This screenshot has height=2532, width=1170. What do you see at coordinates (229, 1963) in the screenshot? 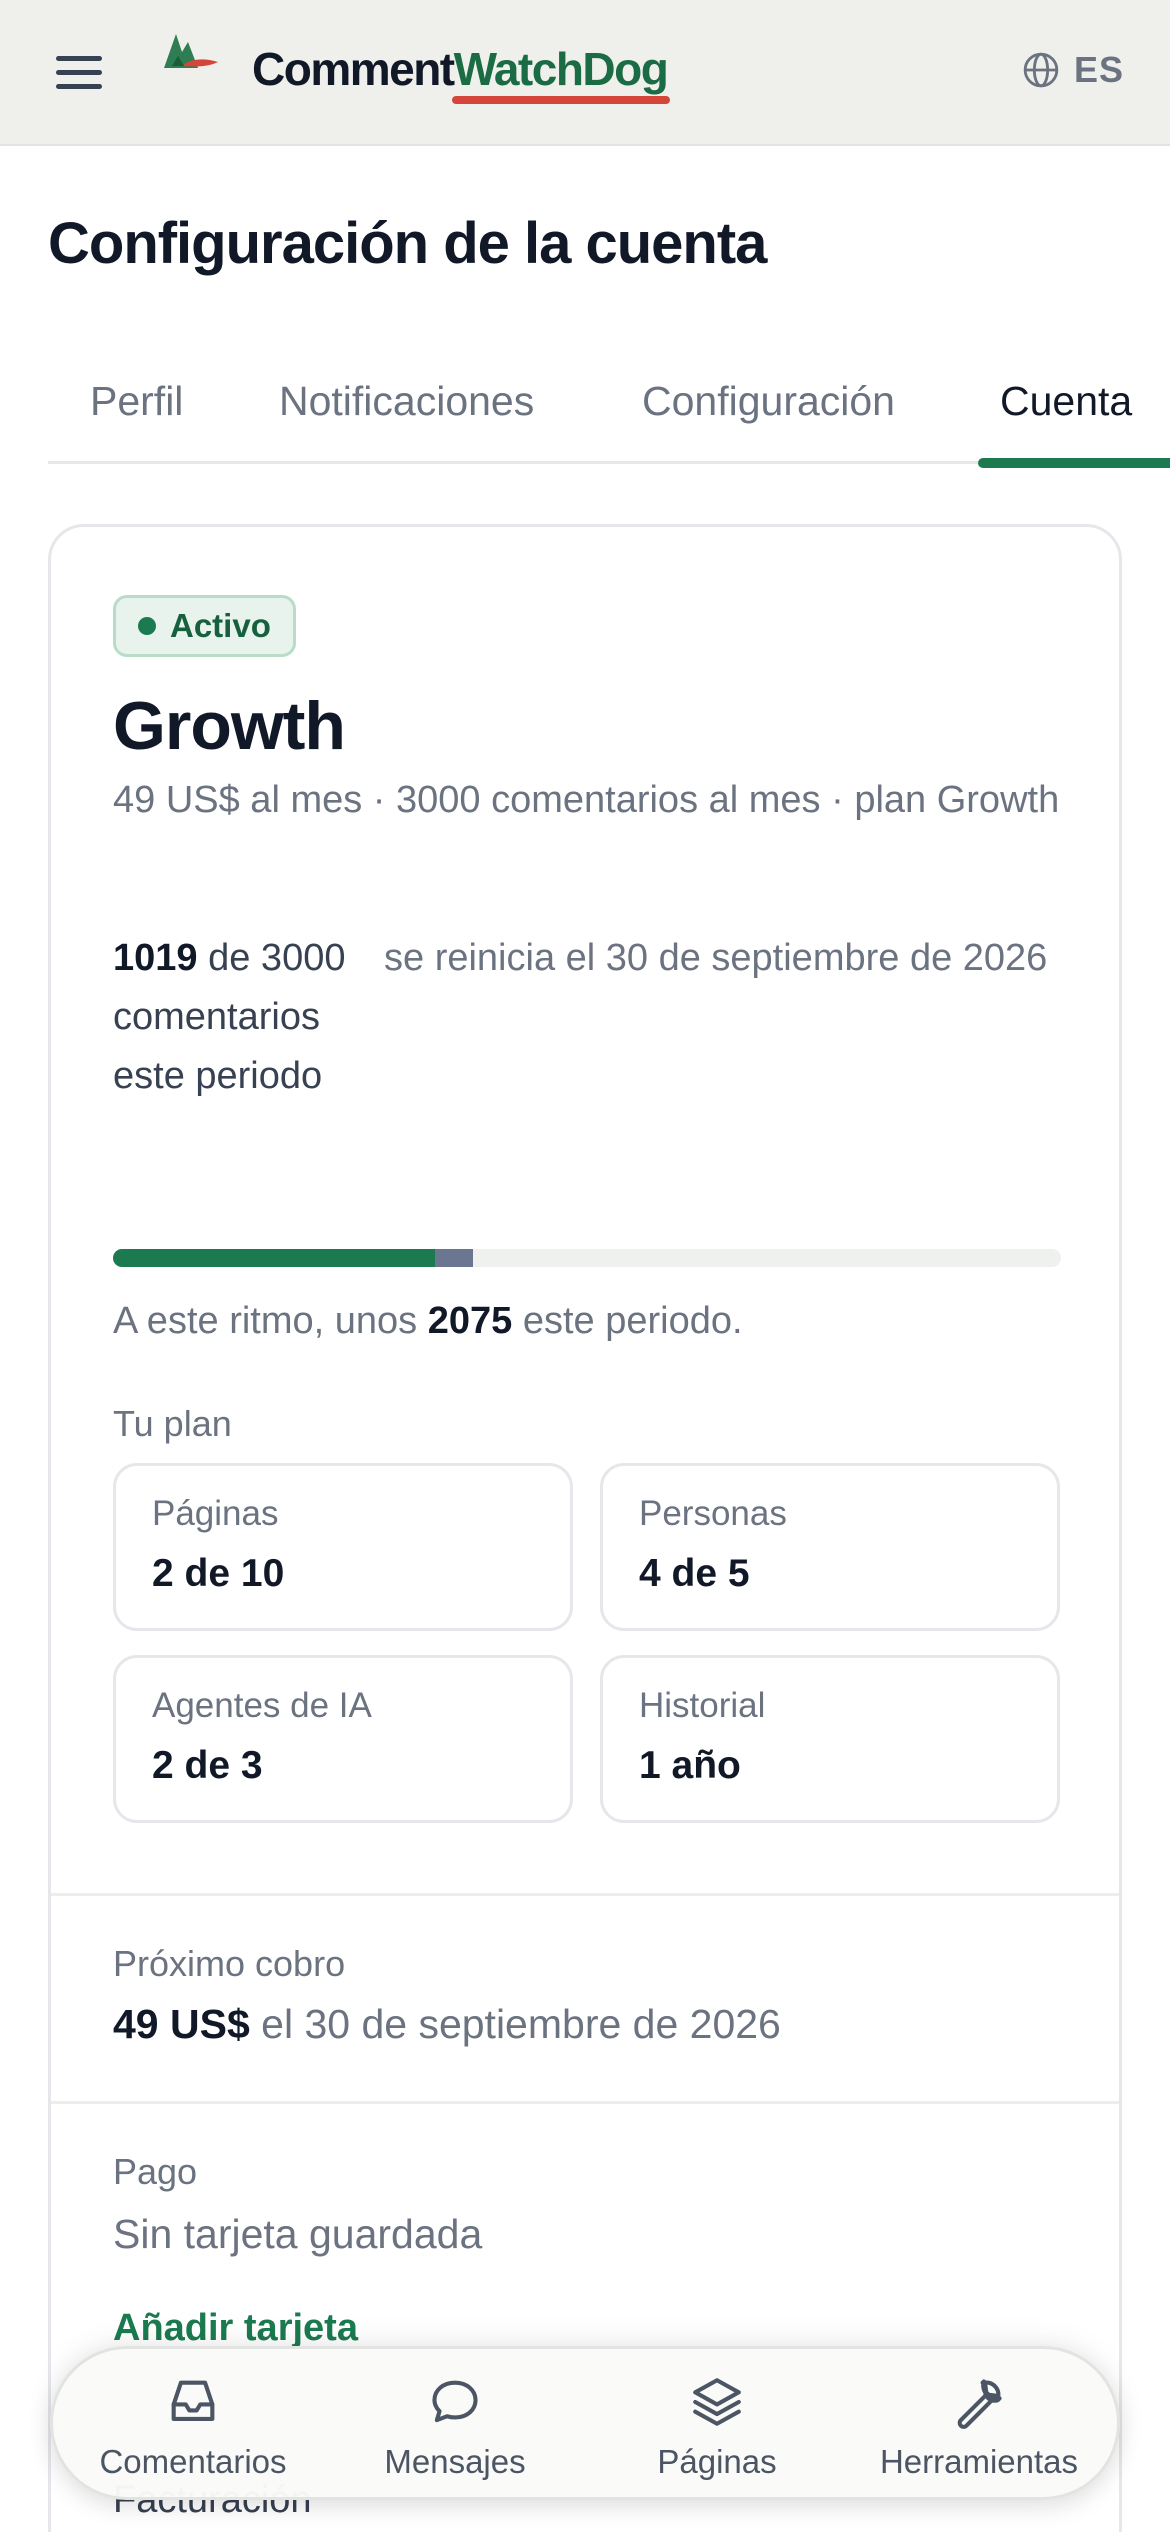
I see `next-charge-label: Próximo cobro` at bounding box center [229, 1963].